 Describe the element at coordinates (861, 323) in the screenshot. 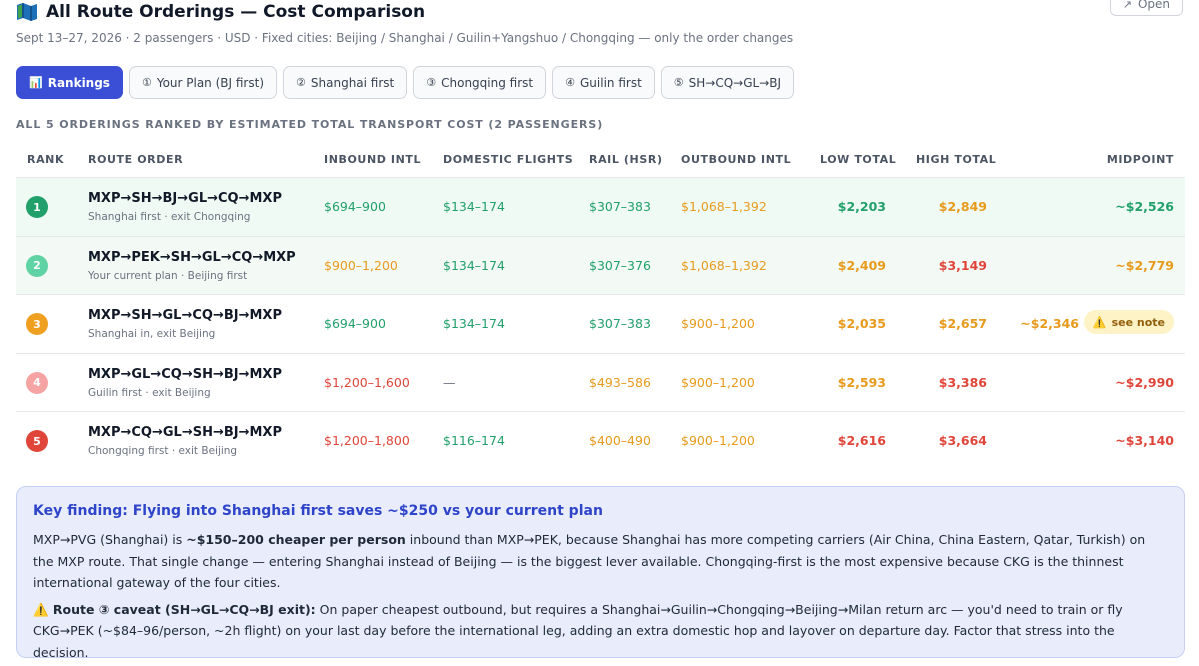

I see `low-total: $2,035` at that location.